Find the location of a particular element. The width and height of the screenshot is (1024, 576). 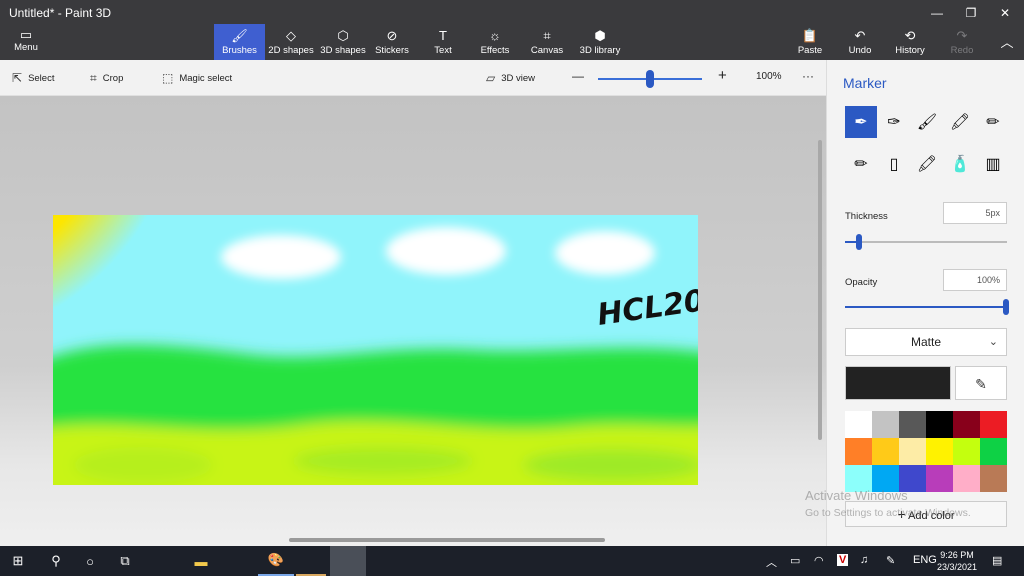

oil-brush-icon: 🖌 is located at coordinates (927, 122).